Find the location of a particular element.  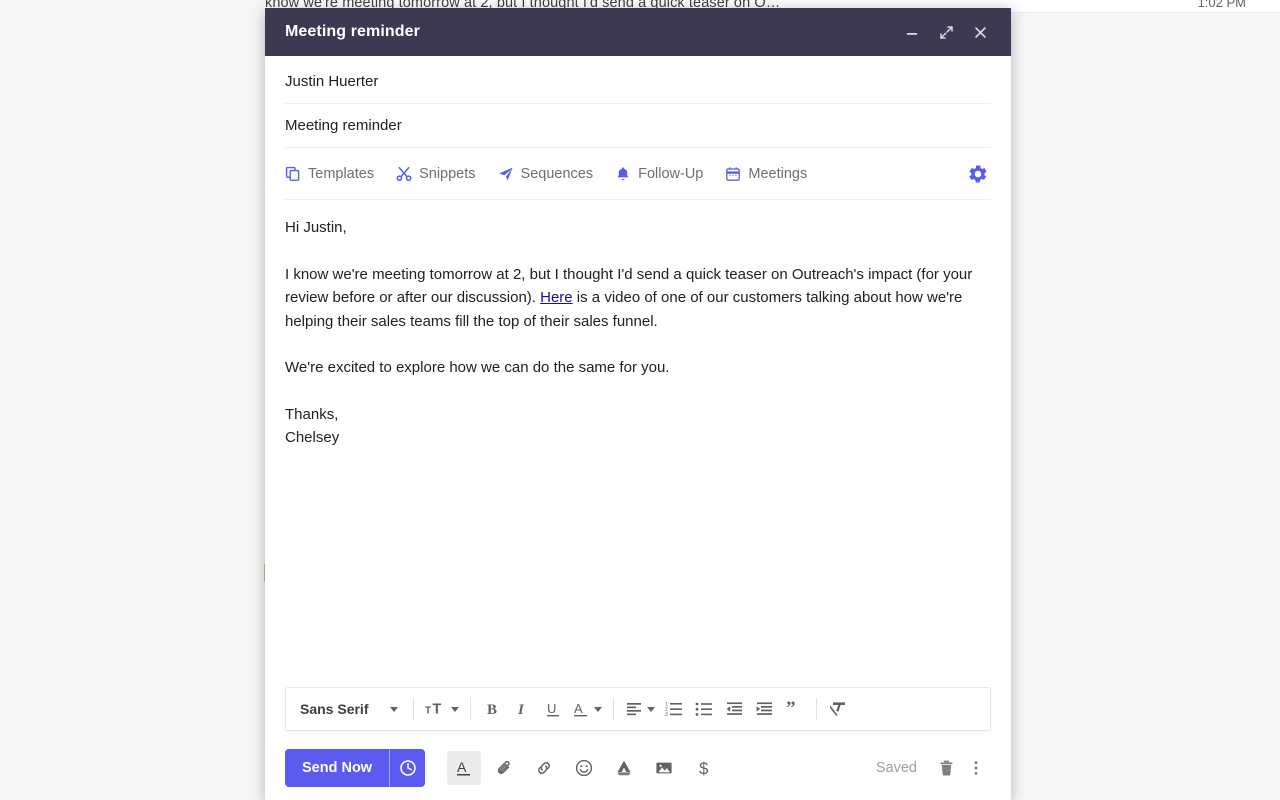

outdent-icon is located at coordinates (734, 709).